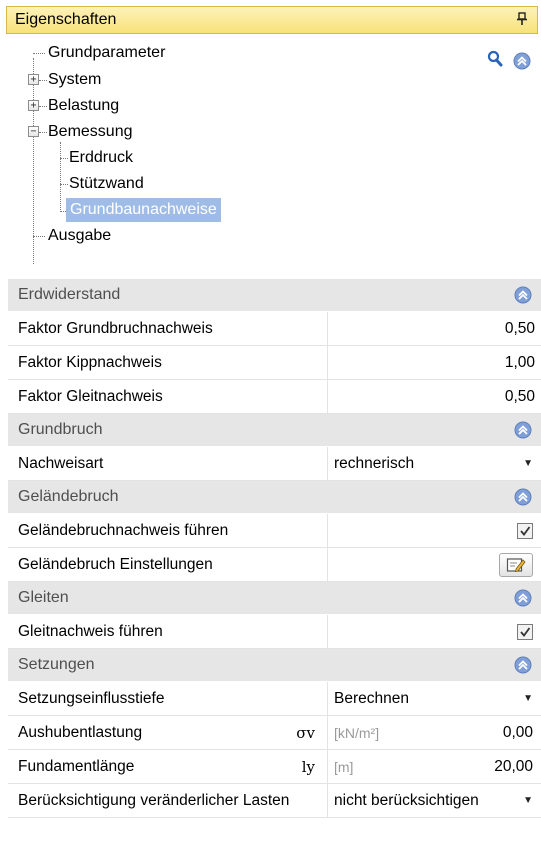  I want to click on property-row: Fundamentlänge ly [m] 20,00, so click(274, 767).